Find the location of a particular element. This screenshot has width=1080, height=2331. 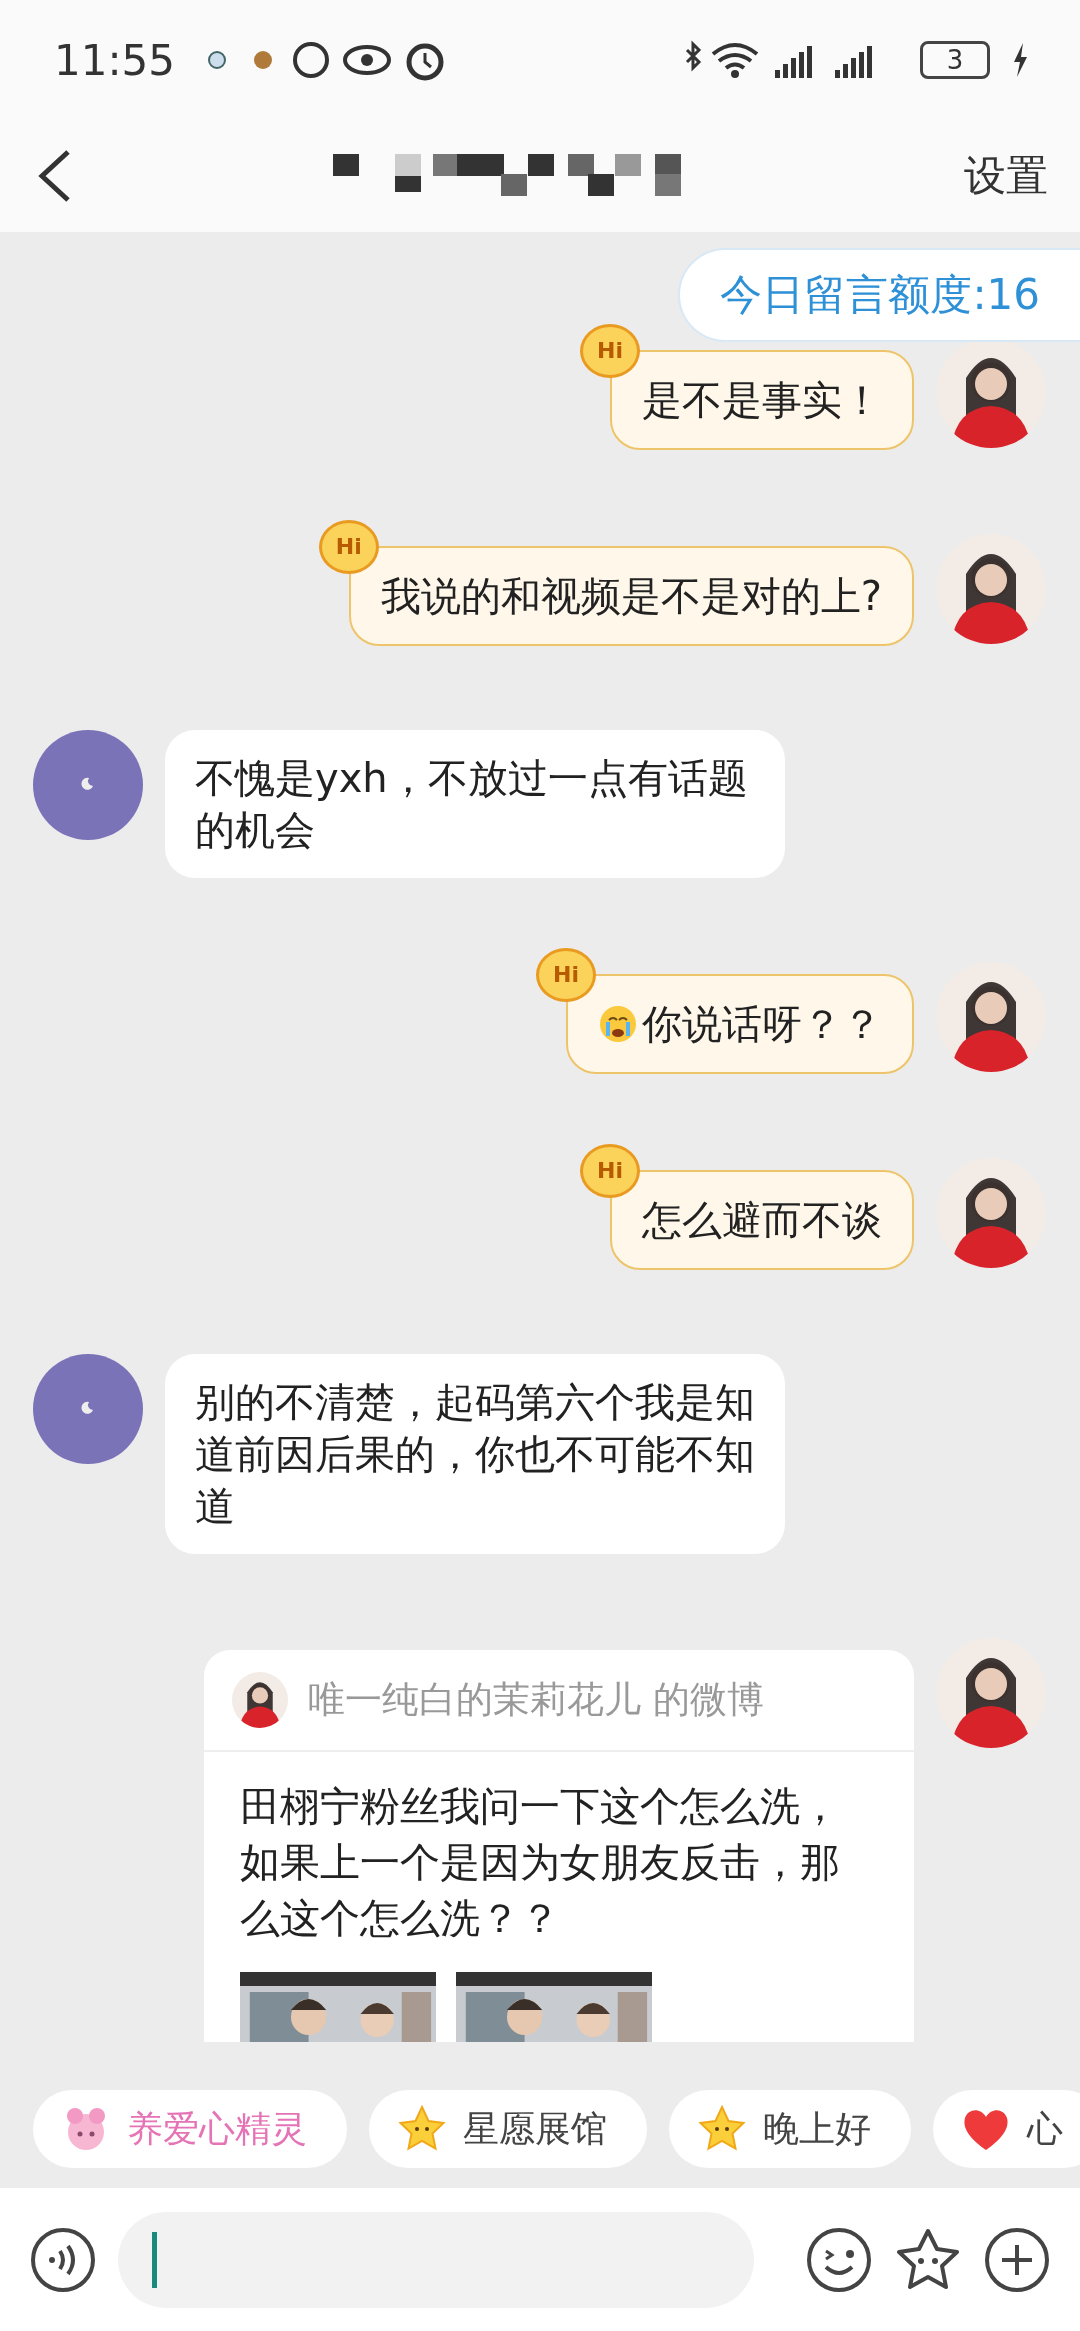

shortcut-chip: 心 is located at coordinates (1006, 2129).